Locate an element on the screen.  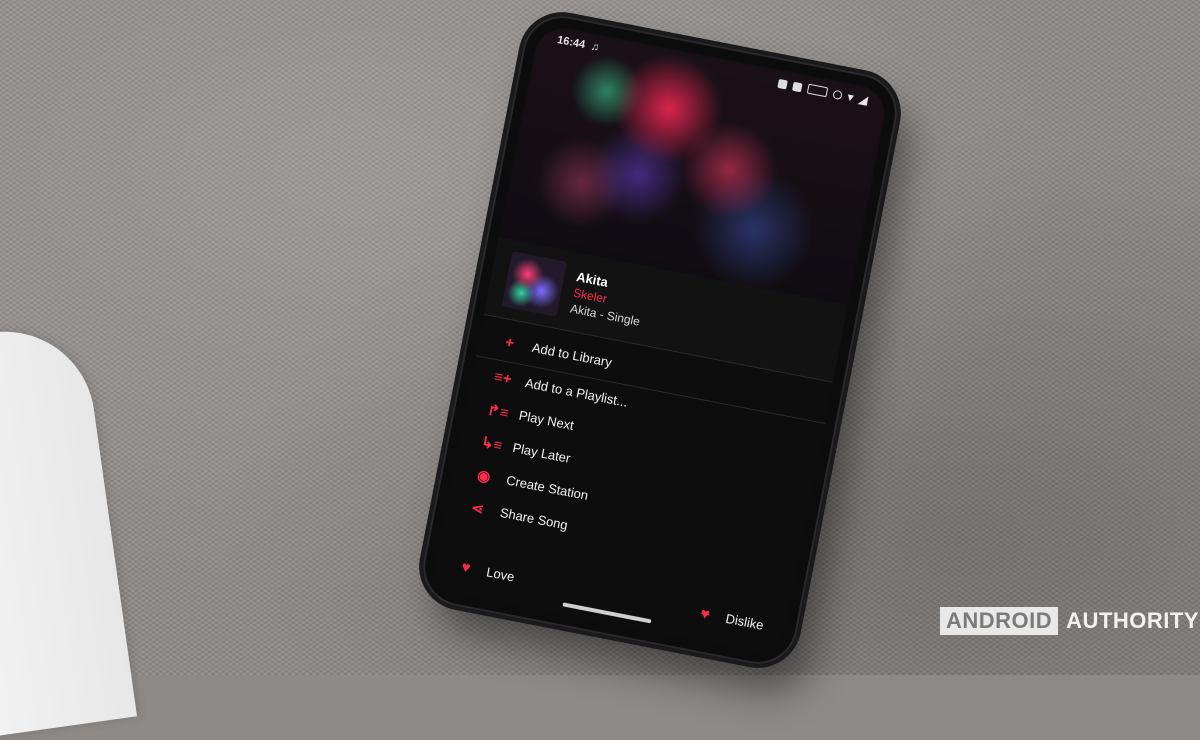
heart-icon: ♥ is located at coordinates (466, 567).